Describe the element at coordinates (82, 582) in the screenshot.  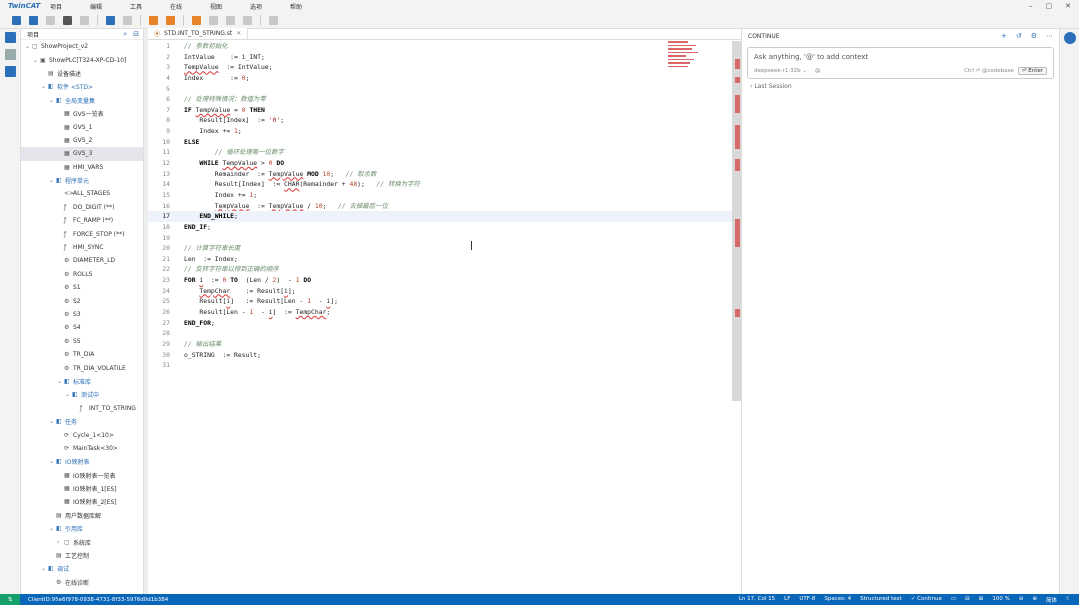
I see `tree-item: ⚙ 在线诊断` at that location.